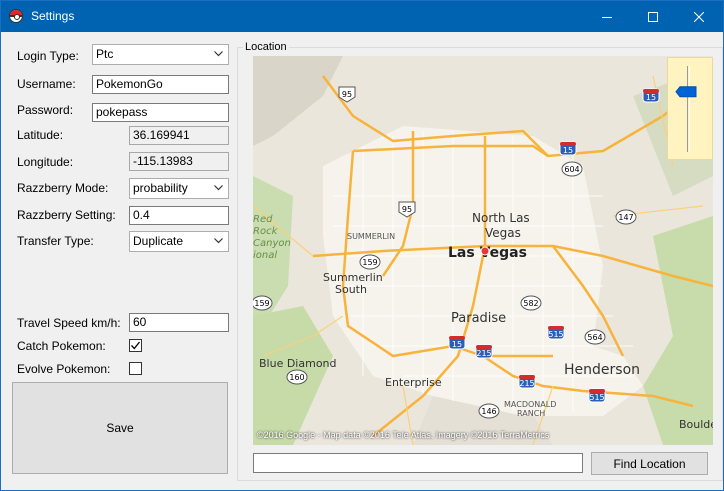 The image size is (724, 491). I want to click on shield-582: 582, so click(531, 303).